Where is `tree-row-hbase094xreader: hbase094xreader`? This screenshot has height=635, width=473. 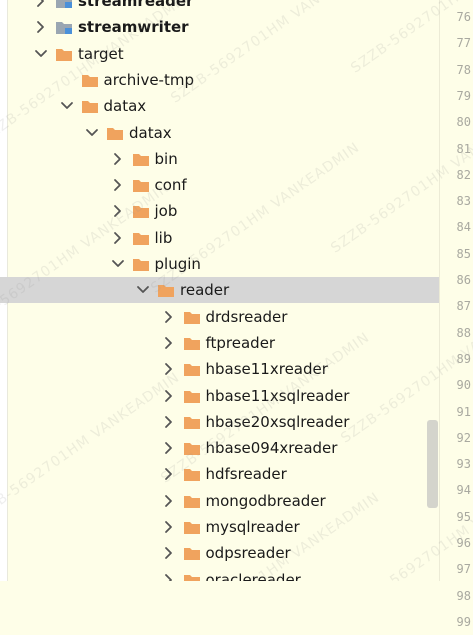
tree-row-hbase094xreader: hbase094xreader is located at coordinates (219, 448).